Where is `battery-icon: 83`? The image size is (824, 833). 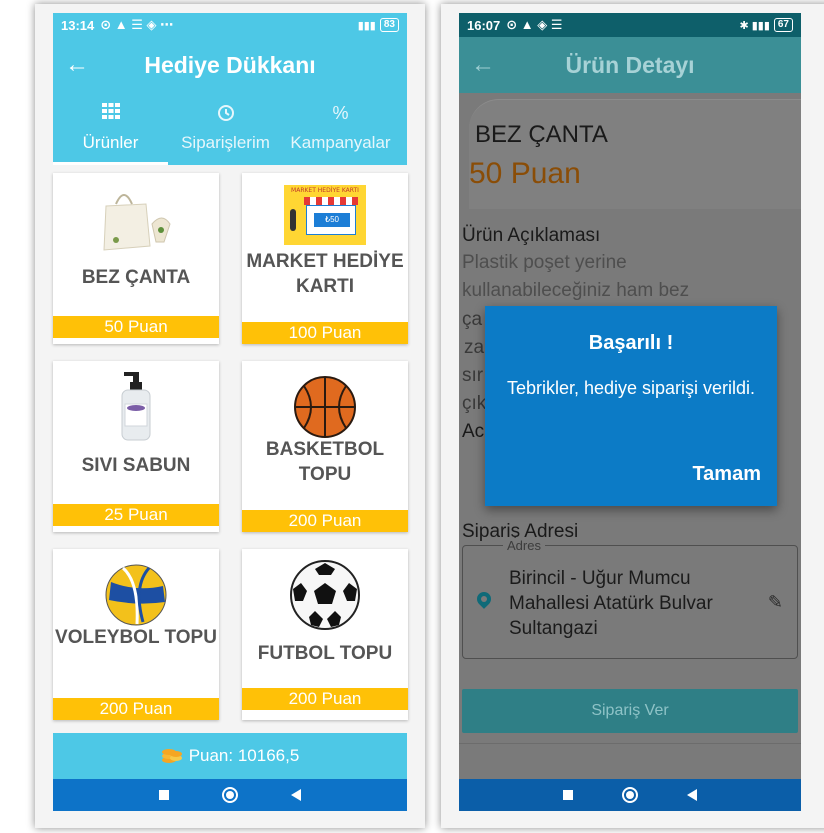
battery-icon: 83 is located at coordinates (389, 25).